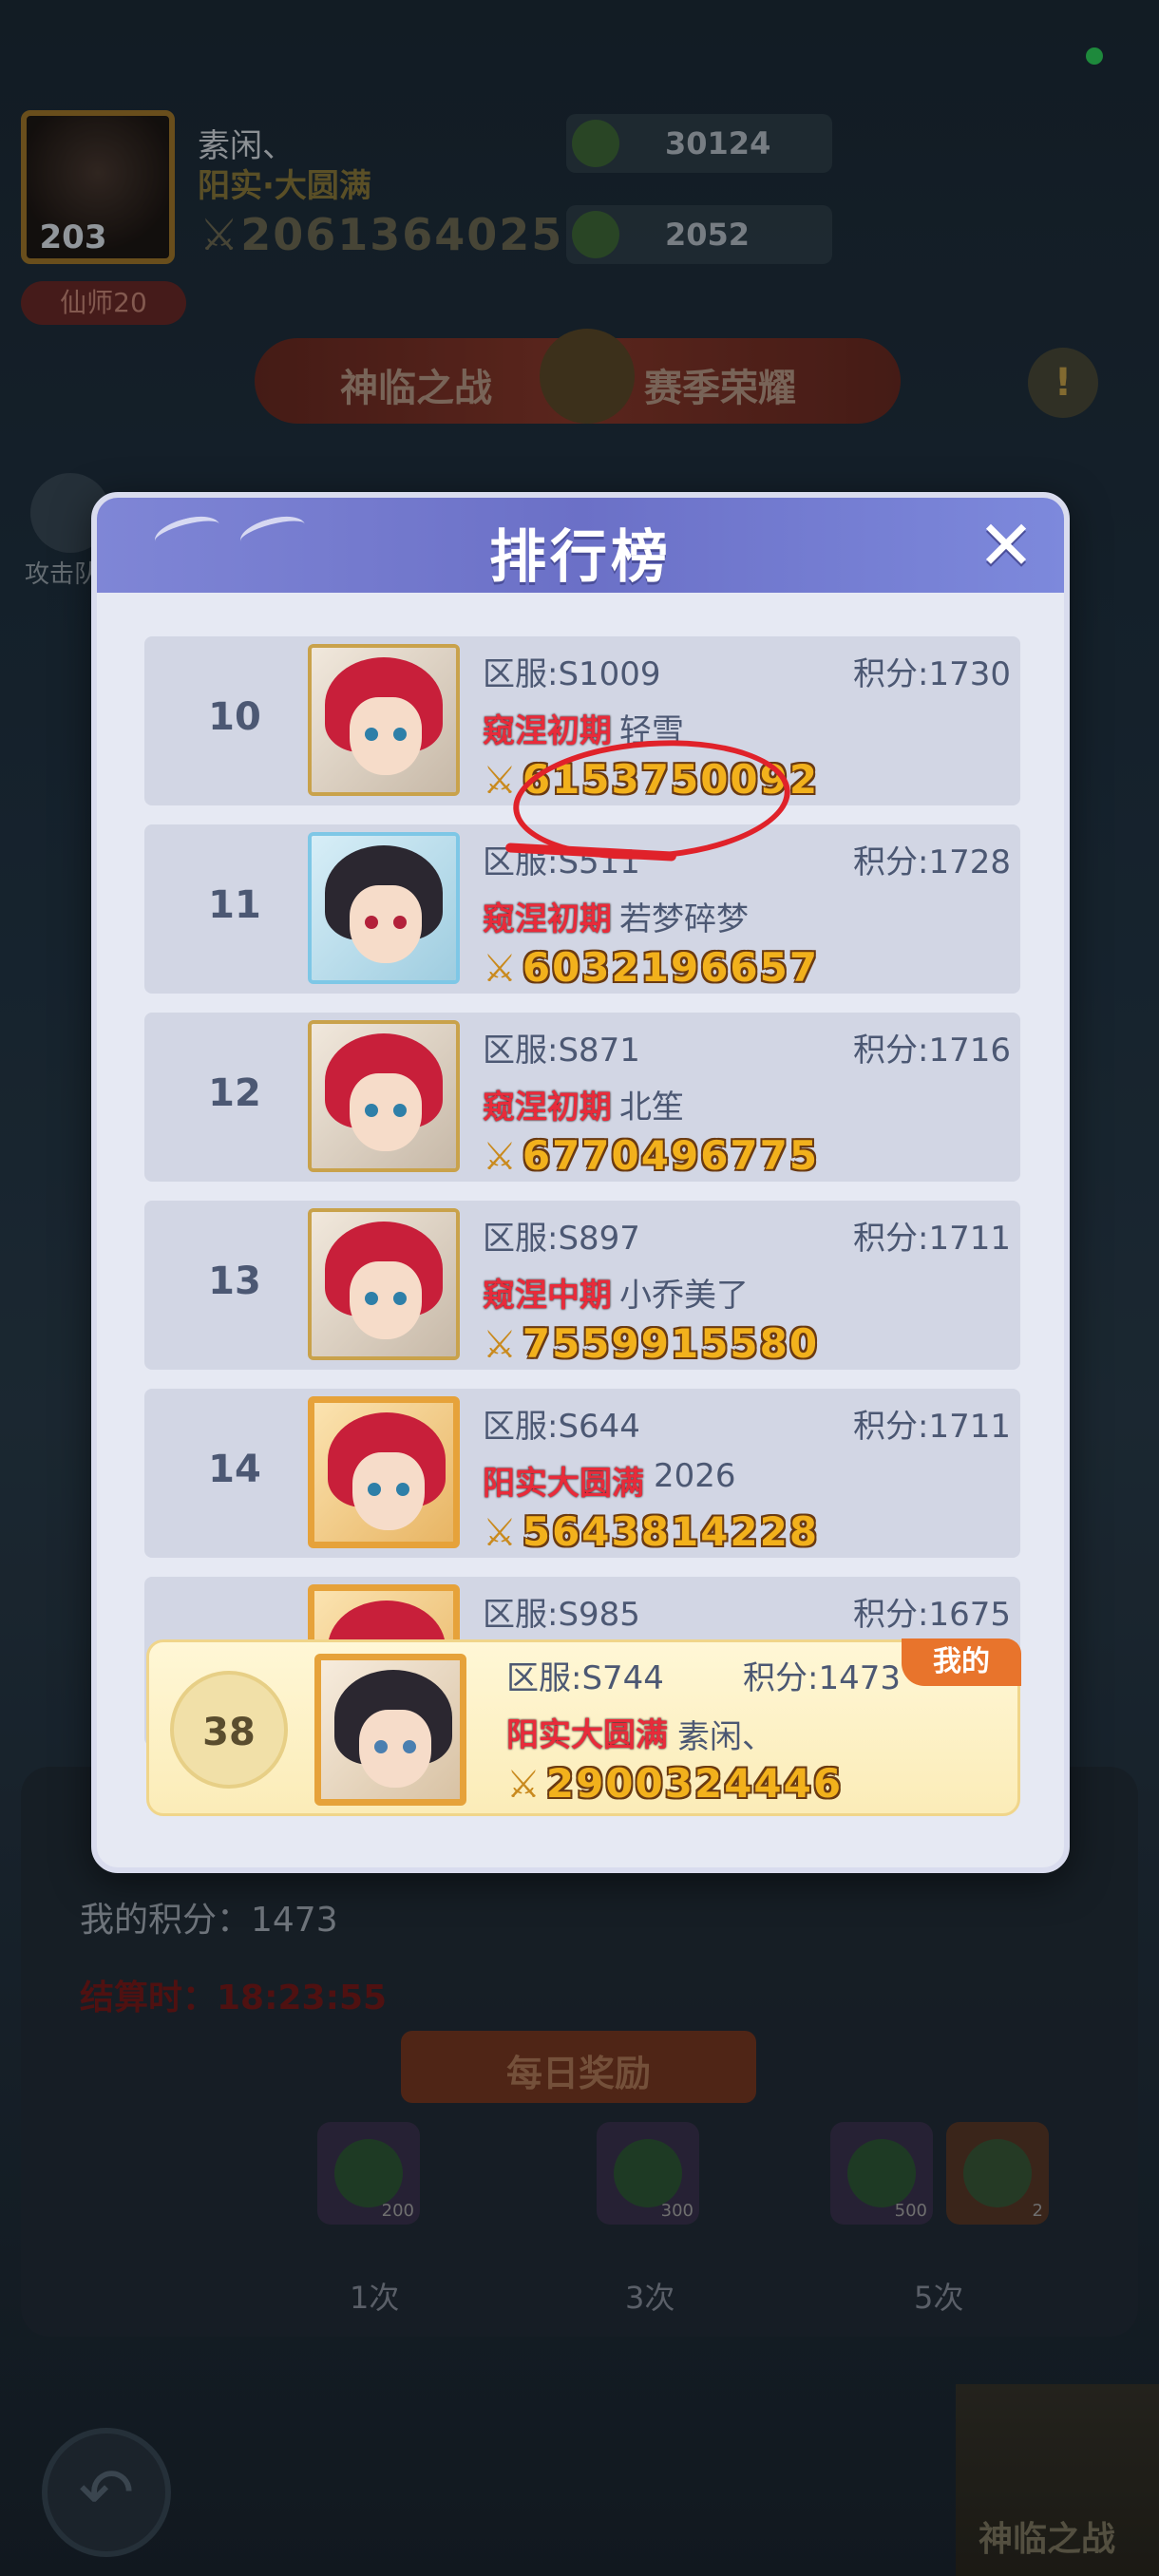 The height and width of the screenshot is (2576, 1159). Describe the element at coordinates (561, 1051) in the screenshot. I see `server-label: 区服:S871` at that location.